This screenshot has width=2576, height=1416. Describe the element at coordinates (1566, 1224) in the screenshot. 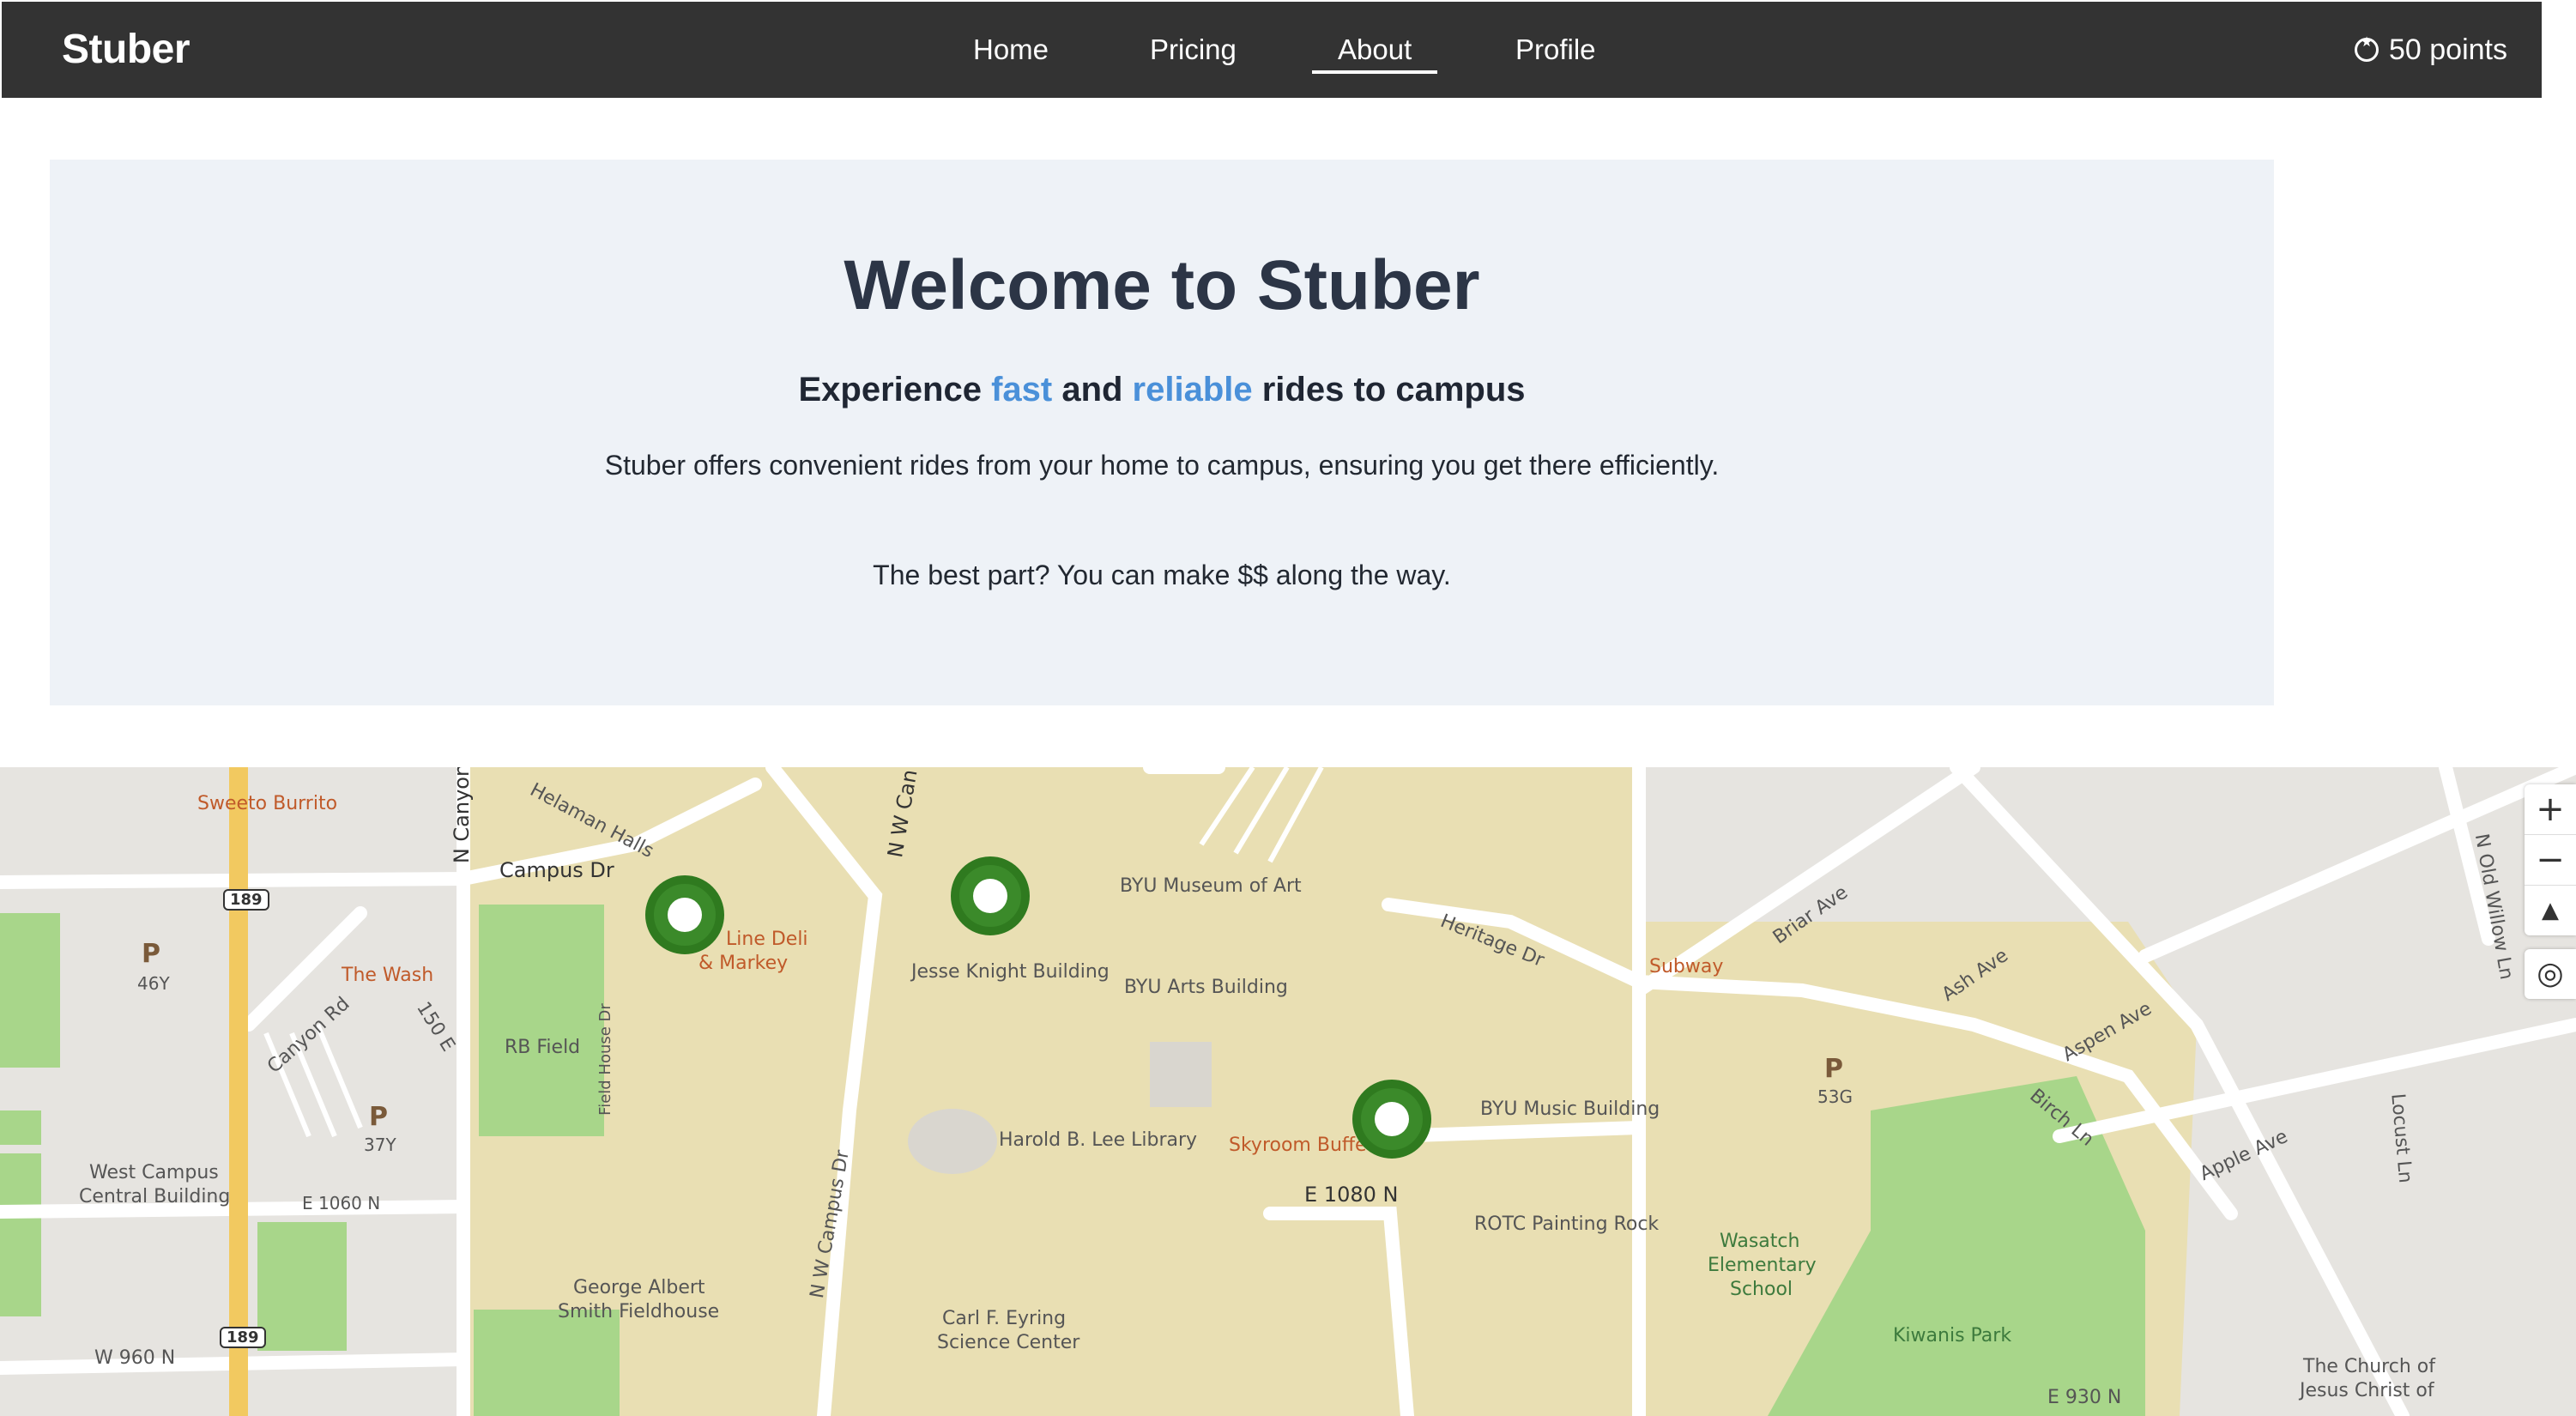

I see `label-rotc-rock: ROTC Painting Rock` at that location.